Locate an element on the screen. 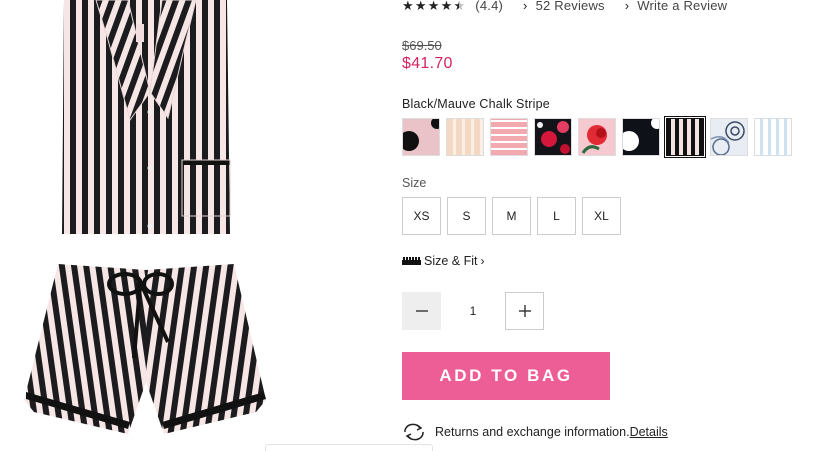 The image size is (815, 451). shirt-illustration is located at coordinates (146, 117).